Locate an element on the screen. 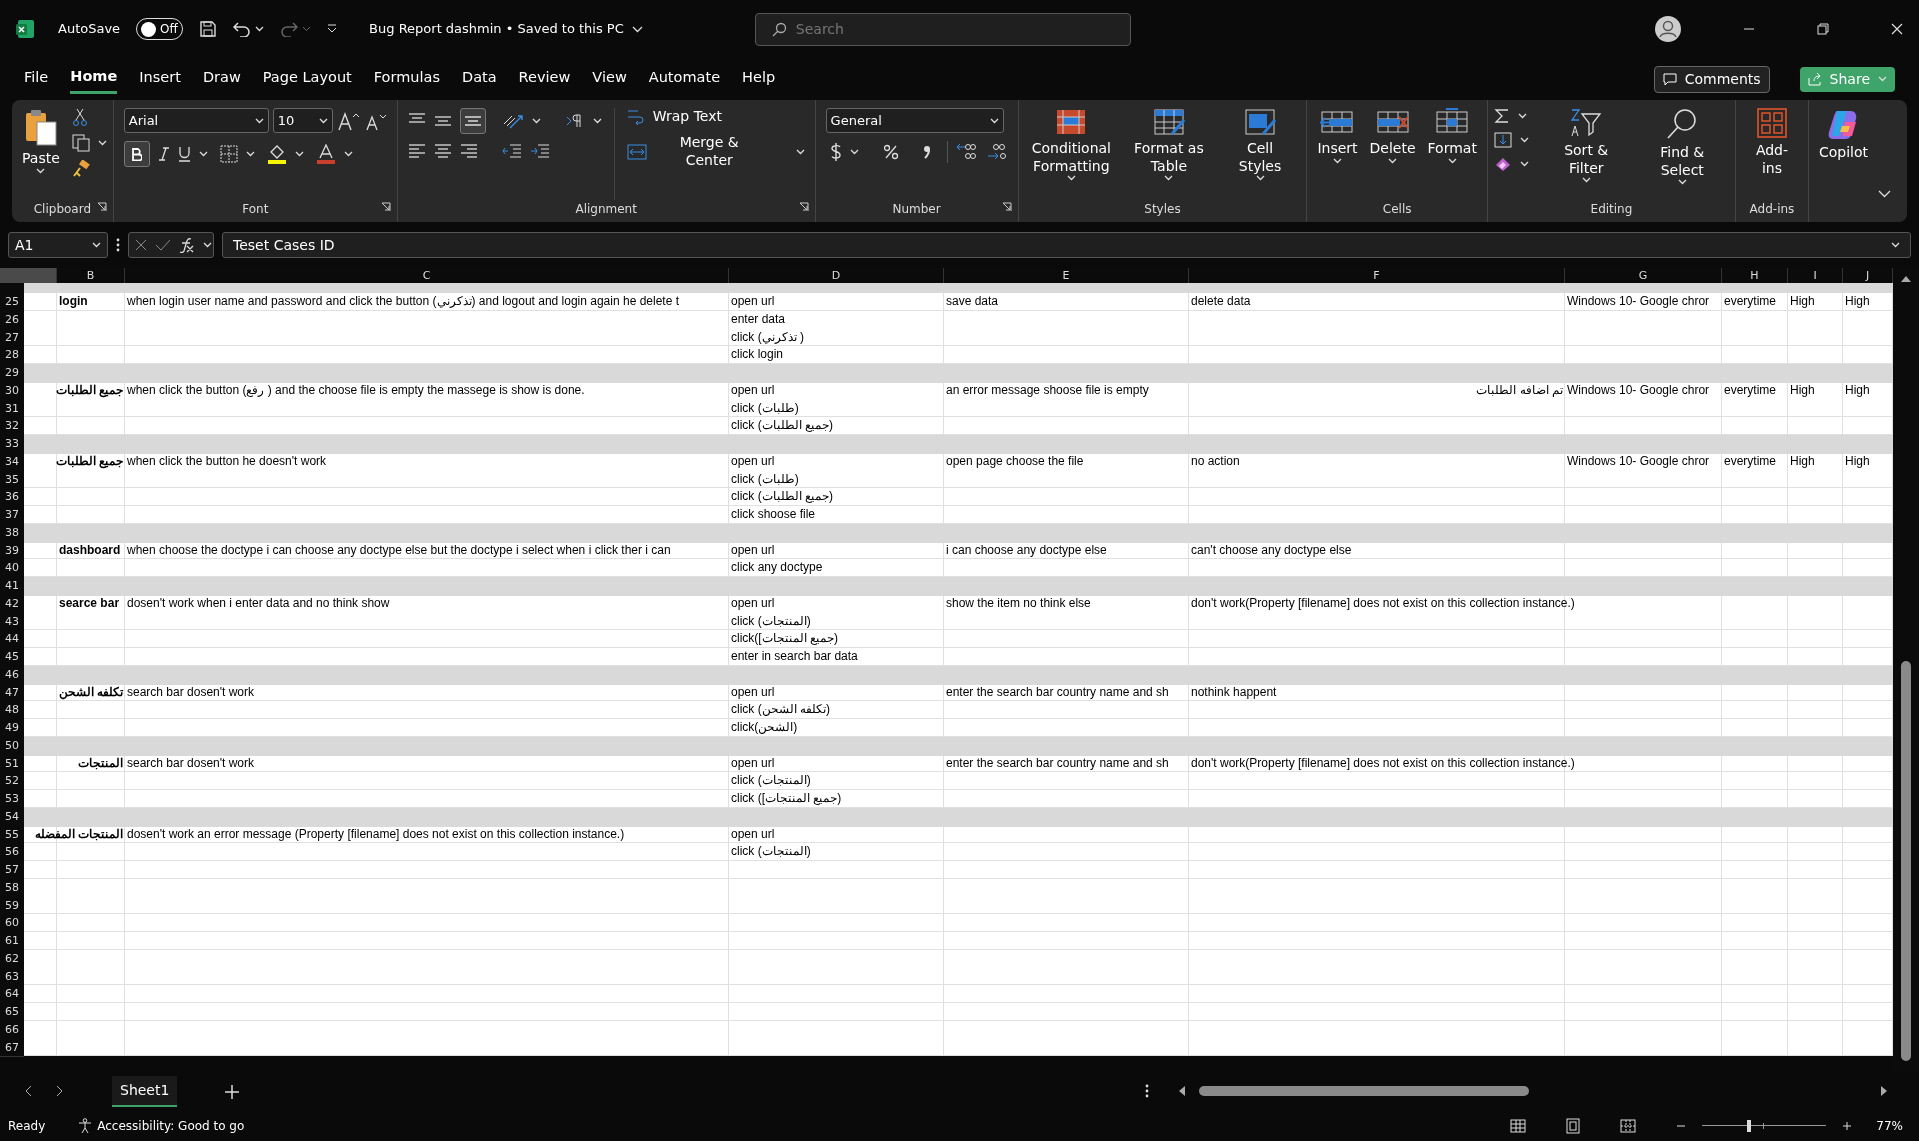 The image size is (1919, 1141). cut-icon is located at coordinates (79, 117).